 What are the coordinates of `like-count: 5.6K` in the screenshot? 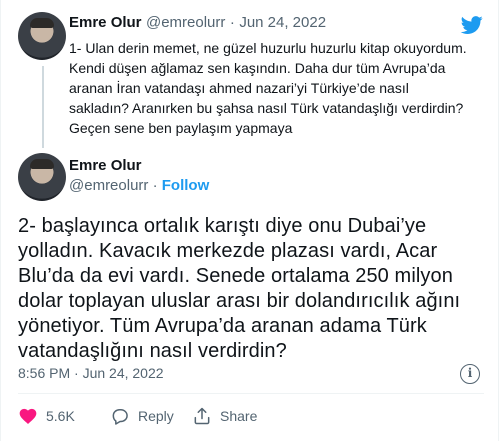 It's located at (60, 416).